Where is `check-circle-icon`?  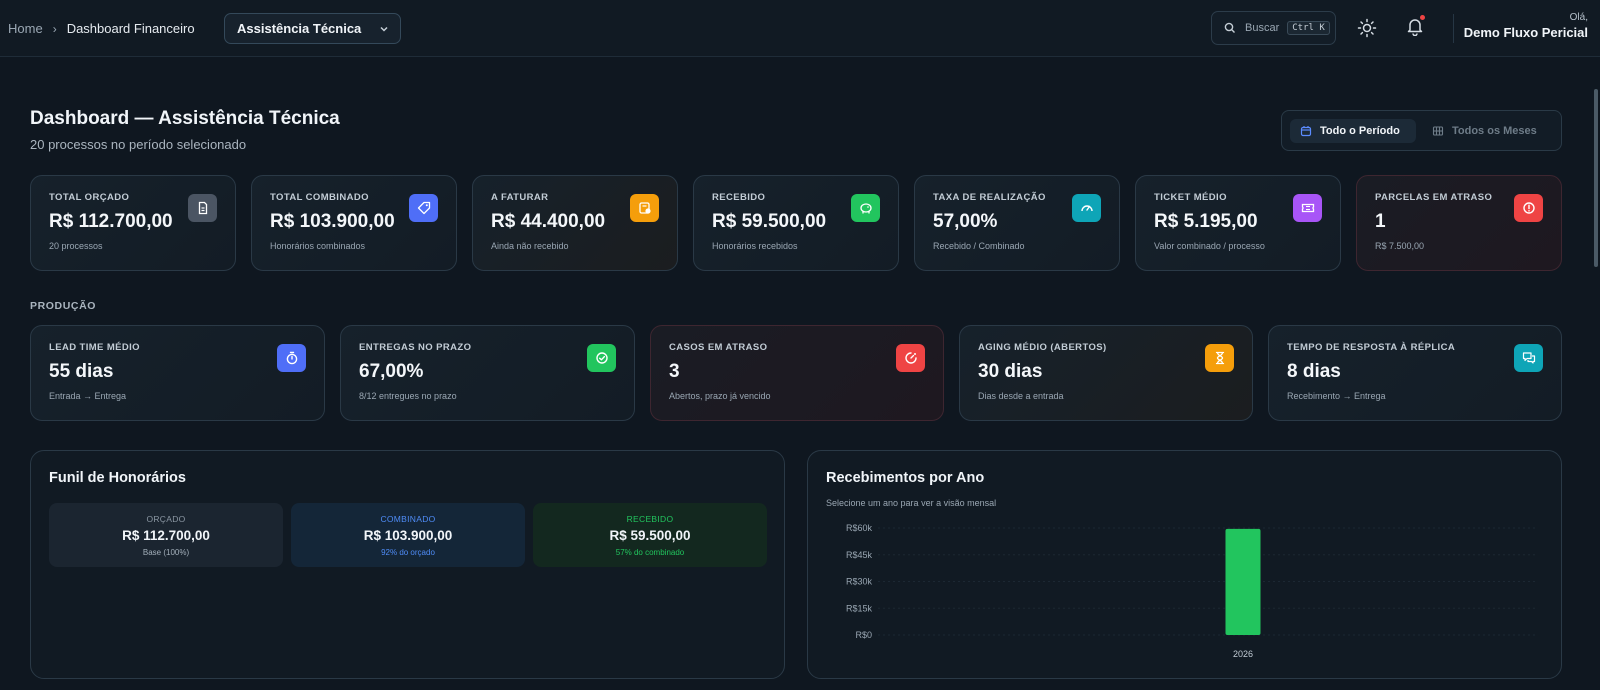
check-circle-icon is located at coordinates (601, 358).